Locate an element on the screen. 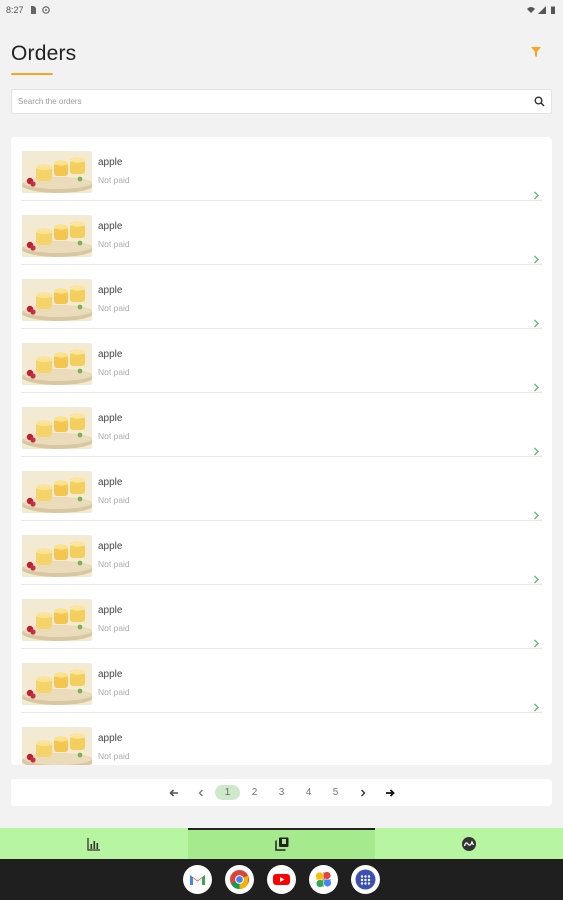  youtube-app is located at coordinates (281, 879).